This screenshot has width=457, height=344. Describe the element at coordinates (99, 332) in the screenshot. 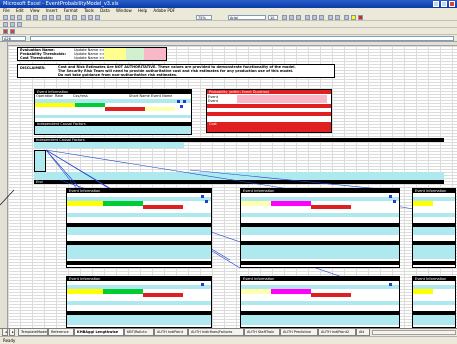

I see `tab-khbaggl: KHBAggl Lengthwise` at that location.